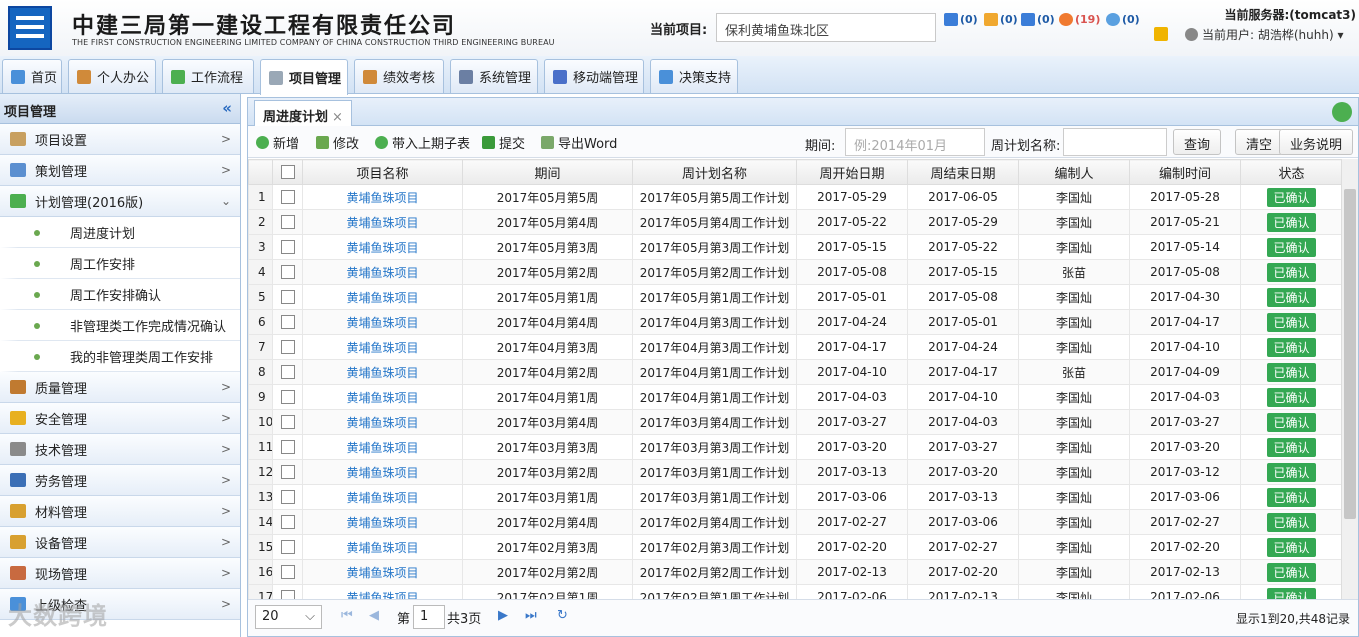 This screenshot has height=637, width=1359. I want to click on refresh-icon, so click(1342, 112).